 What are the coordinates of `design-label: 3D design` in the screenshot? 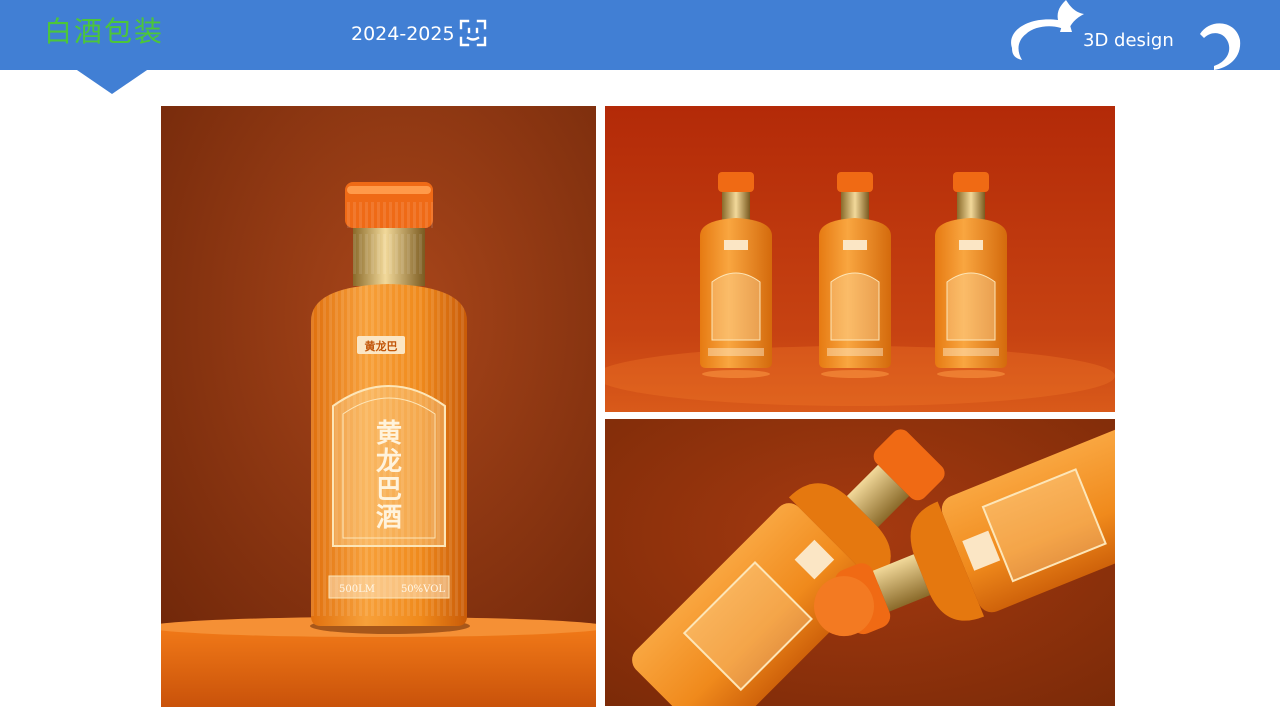 It's located at (1128, 40).